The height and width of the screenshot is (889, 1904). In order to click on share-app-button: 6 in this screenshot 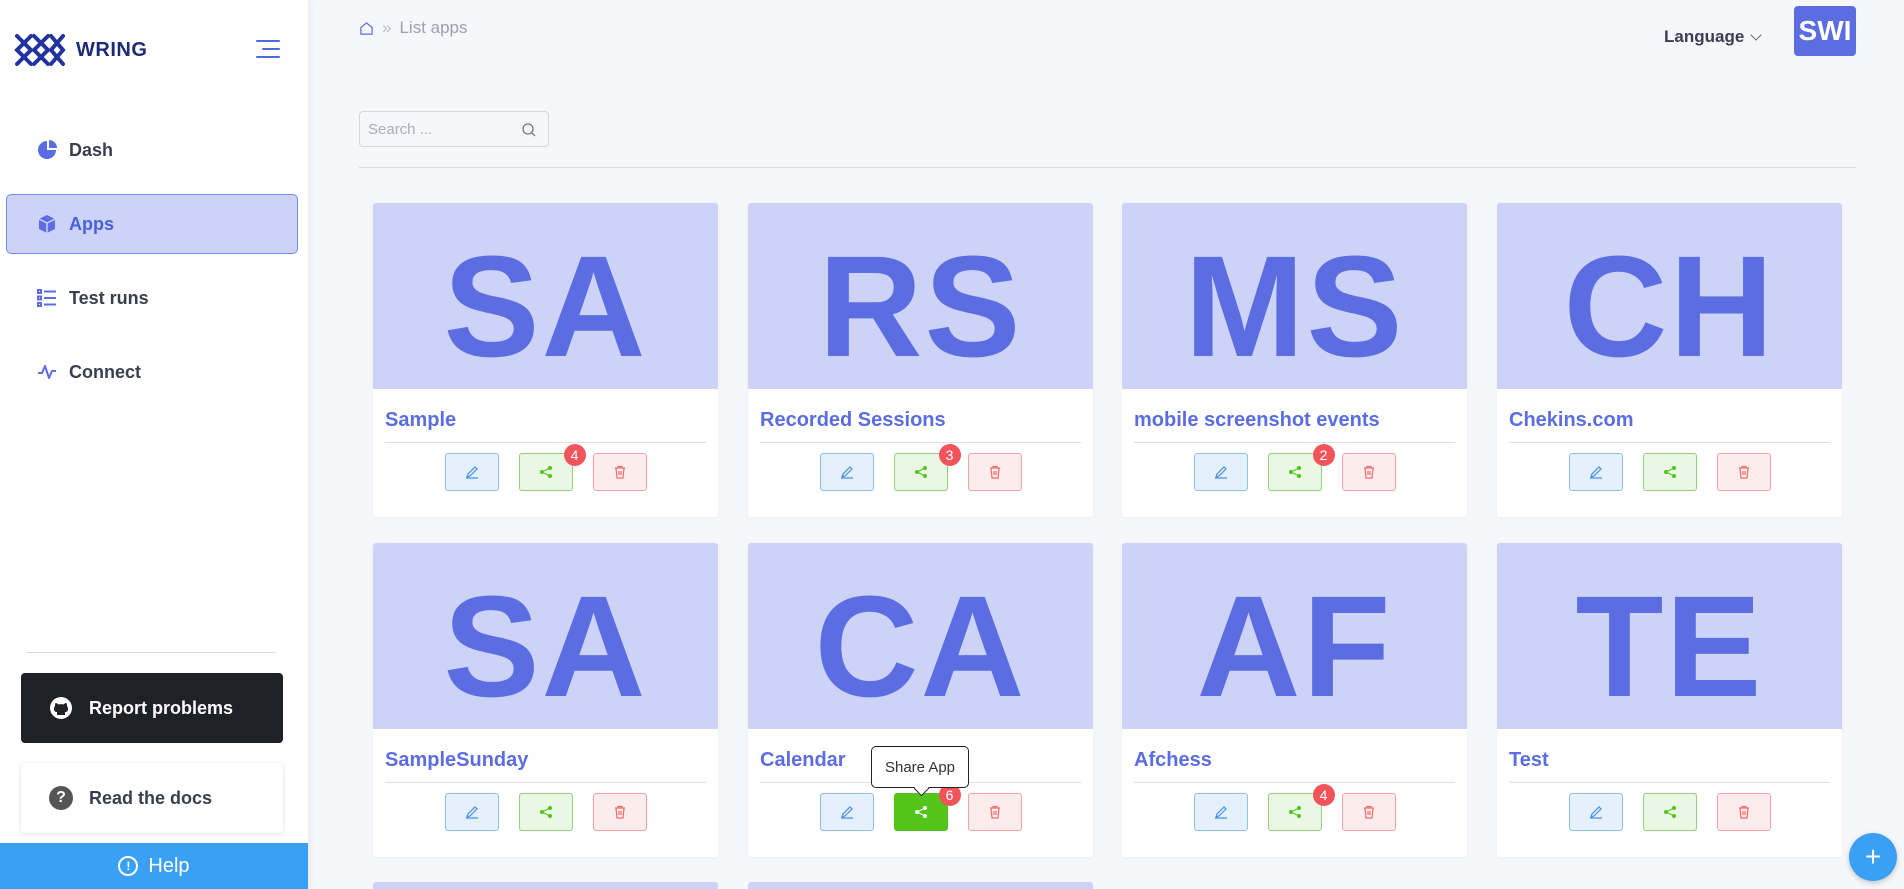, I will do `click(927, 807)`.